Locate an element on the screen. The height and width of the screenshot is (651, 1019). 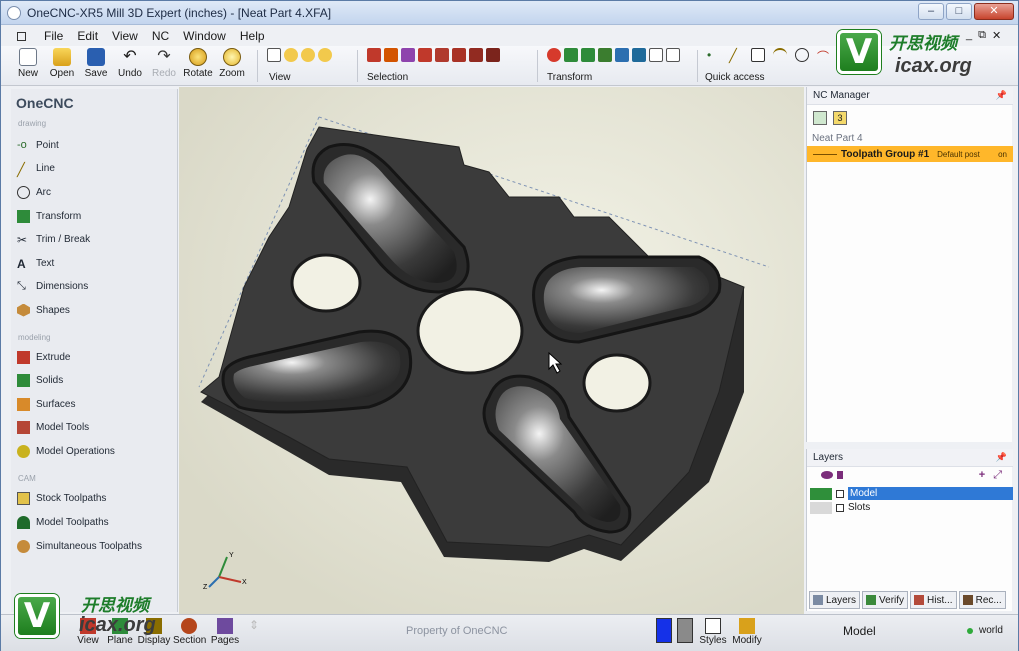
undo-button: ↶ Undo is located at coordinates (130, 63).